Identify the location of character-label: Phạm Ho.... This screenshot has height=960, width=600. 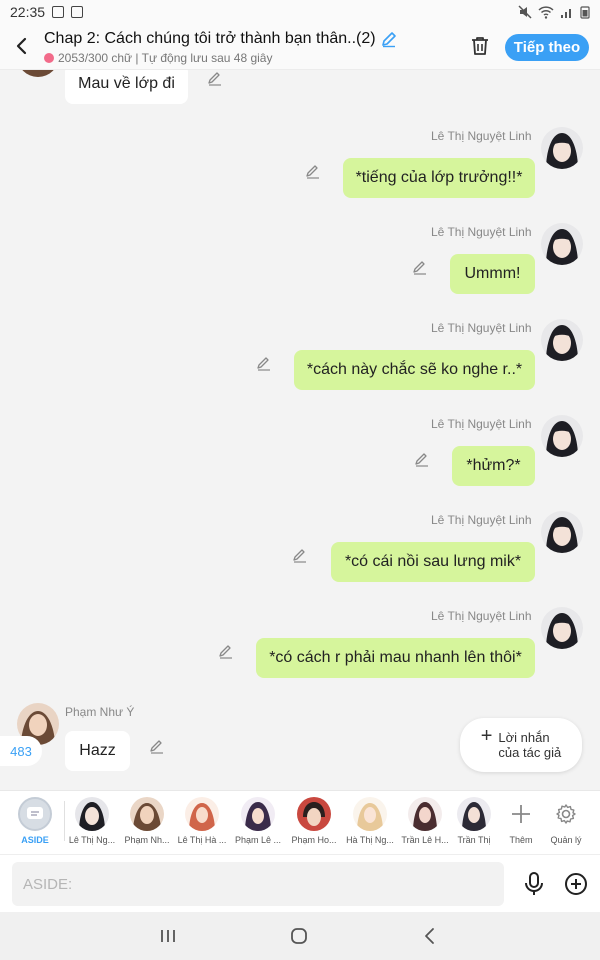
(314, 840).